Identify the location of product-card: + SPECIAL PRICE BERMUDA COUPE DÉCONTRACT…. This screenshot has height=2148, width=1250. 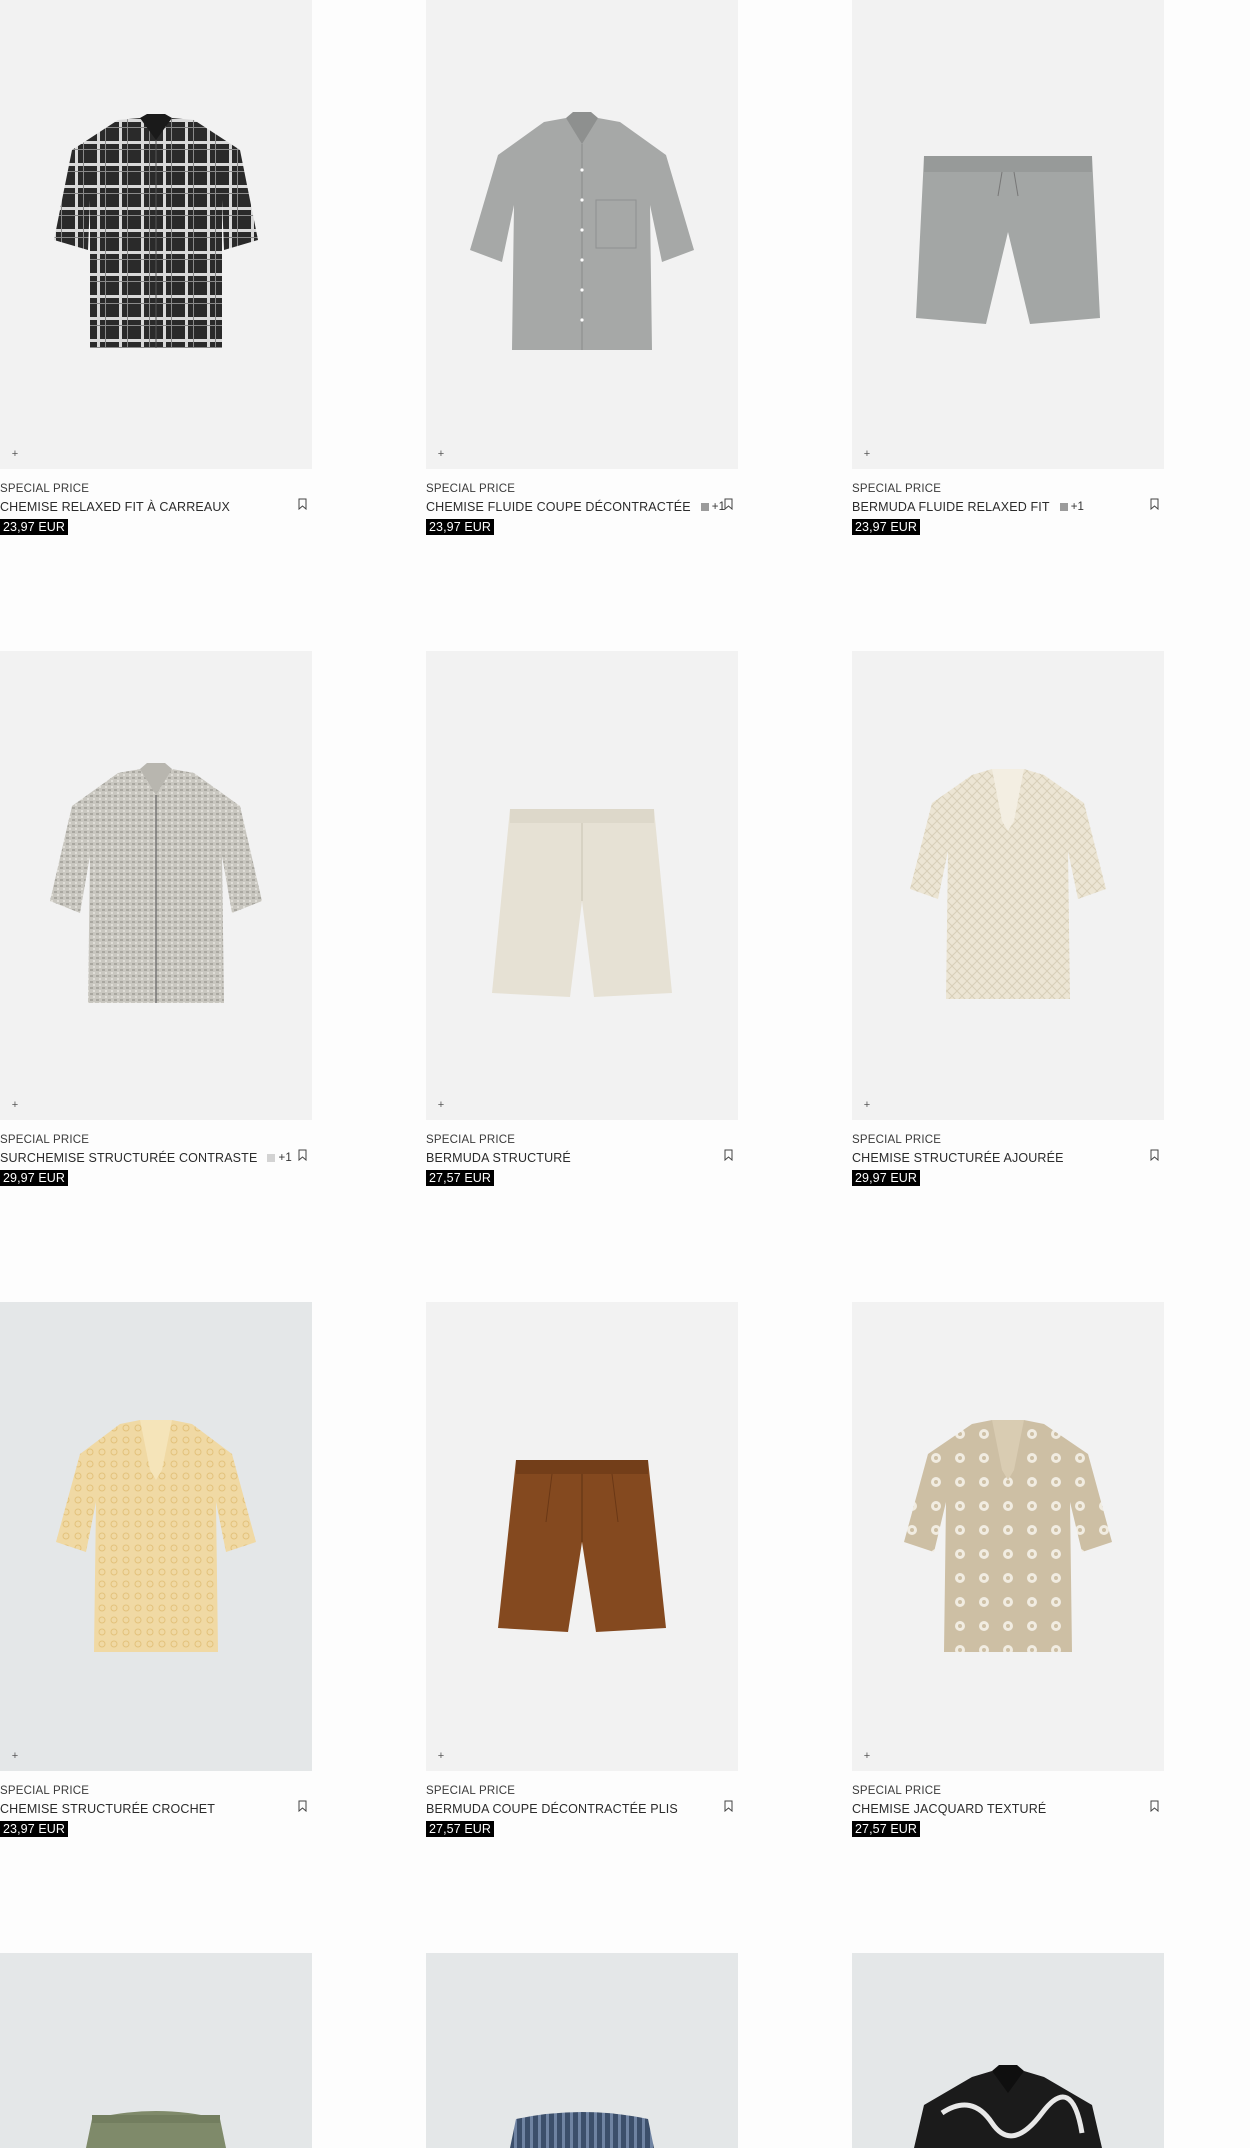
(582, 1570).